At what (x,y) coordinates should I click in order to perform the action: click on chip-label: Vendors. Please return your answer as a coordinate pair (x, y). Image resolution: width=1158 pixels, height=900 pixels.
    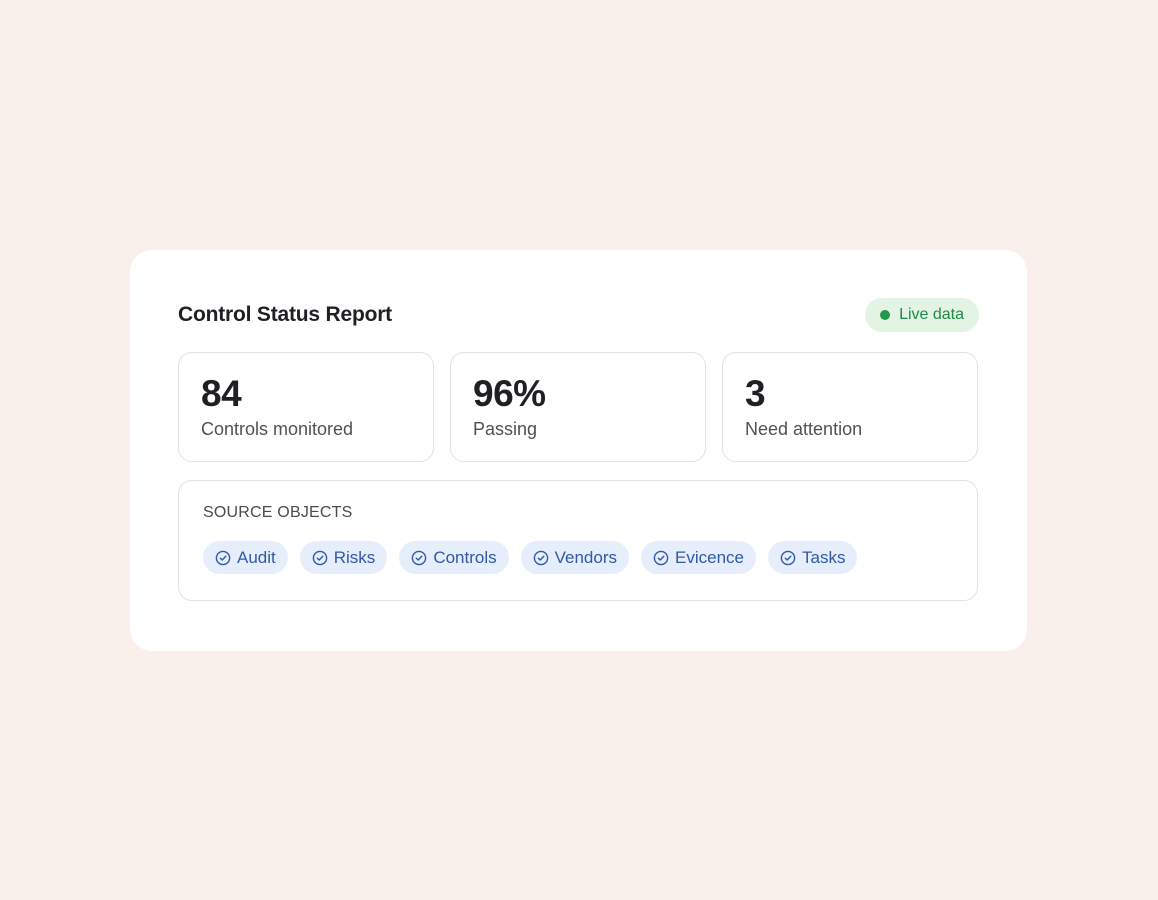
    Looking at the image, I should click on (586, 557).